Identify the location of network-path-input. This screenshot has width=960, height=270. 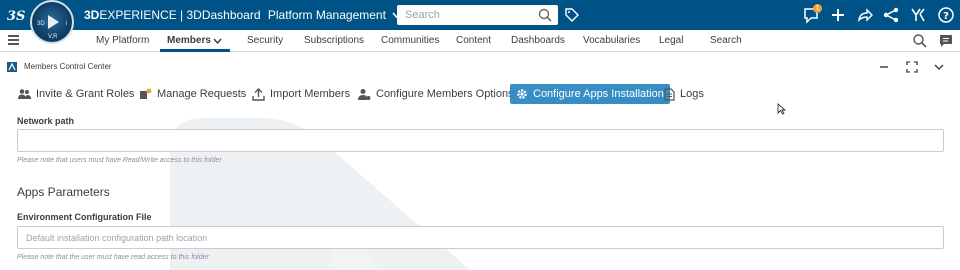
(480, 140).